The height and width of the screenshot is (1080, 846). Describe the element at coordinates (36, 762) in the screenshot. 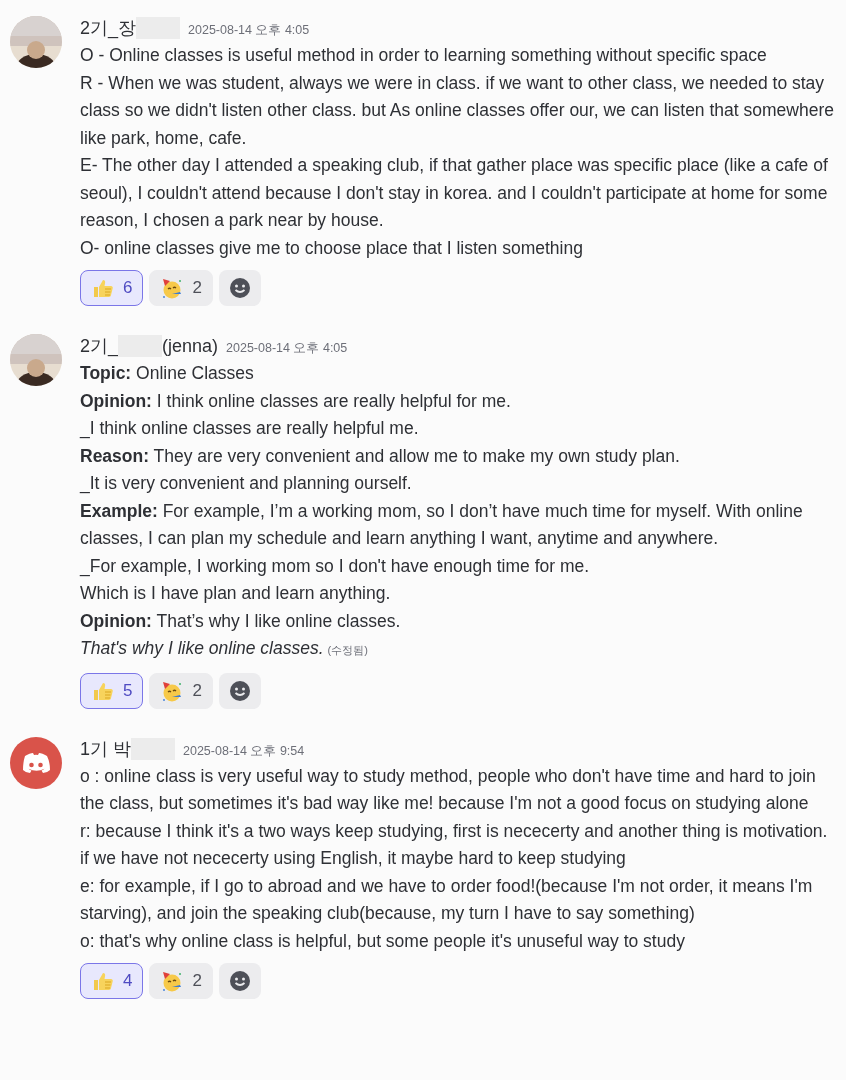

I see `discord-avatar-icon` at that location.